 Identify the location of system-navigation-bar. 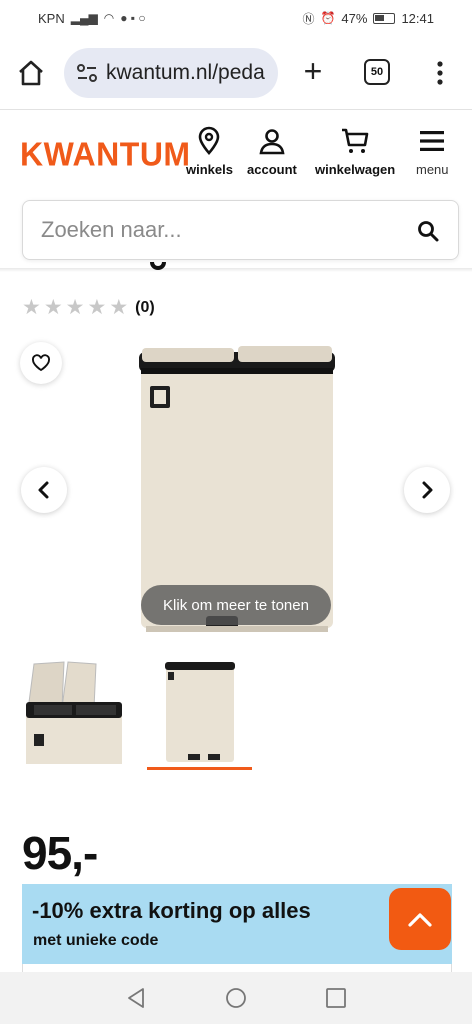
(236, 998).